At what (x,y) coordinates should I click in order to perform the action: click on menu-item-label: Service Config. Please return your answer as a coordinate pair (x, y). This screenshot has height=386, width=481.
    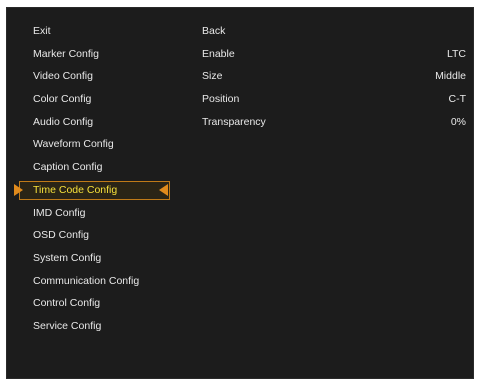
    Looking at the image, I should click on (67, 325).